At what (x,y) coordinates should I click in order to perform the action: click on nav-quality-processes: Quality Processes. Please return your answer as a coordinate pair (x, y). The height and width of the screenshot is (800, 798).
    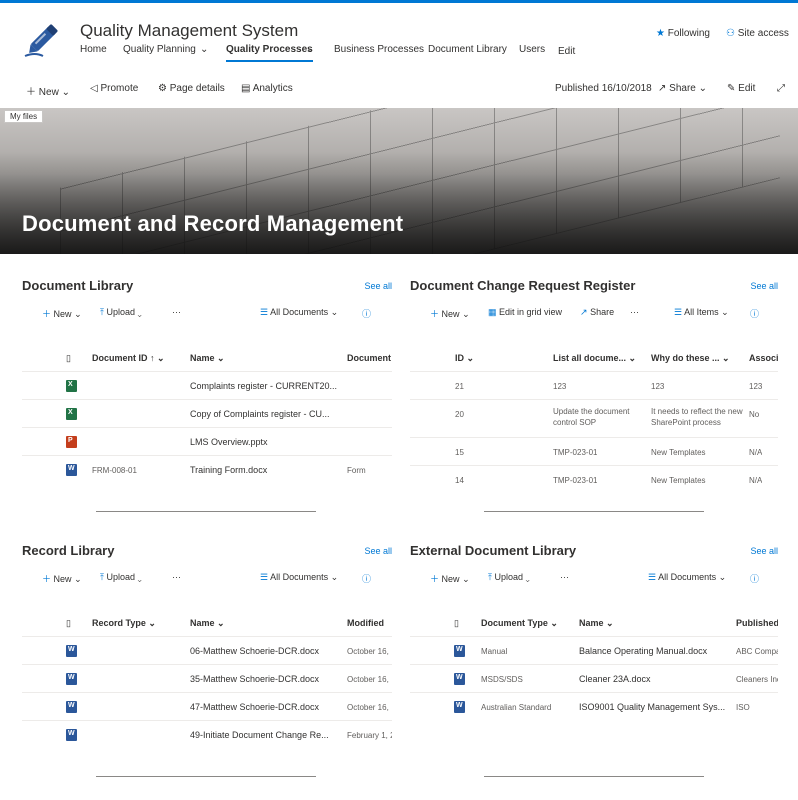
    Looking at the image, I should click on (269, 53).